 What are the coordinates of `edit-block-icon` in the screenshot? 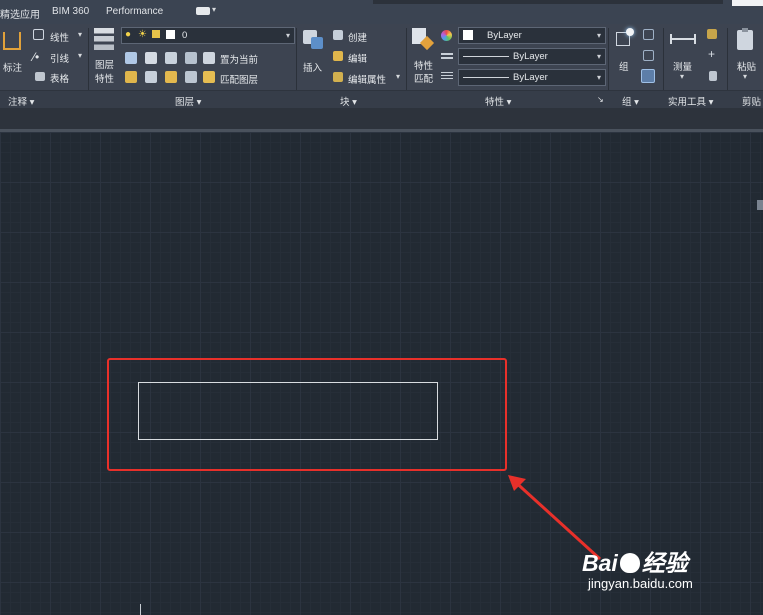 It's located at (338, 56).